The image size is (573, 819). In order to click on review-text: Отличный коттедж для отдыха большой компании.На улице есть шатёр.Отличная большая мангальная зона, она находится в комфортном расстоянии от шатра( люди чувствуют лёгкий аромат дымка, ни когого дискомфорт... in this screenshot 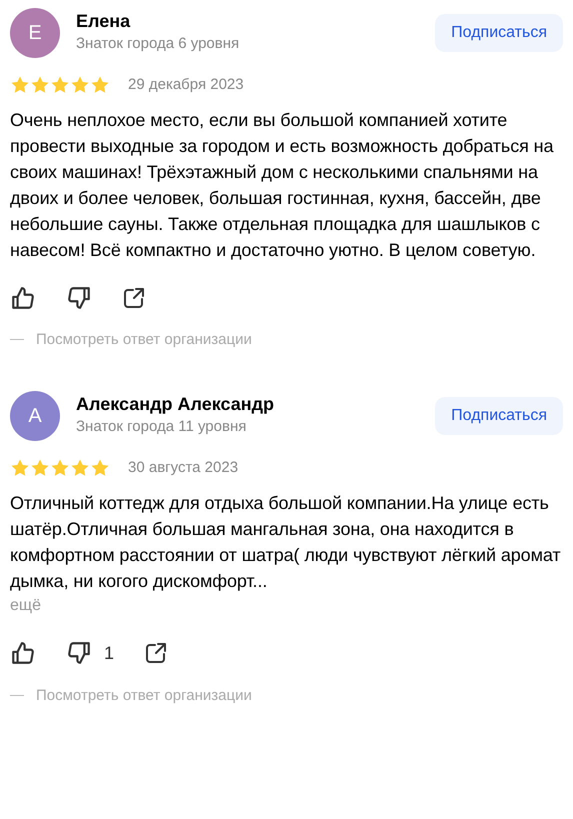, I will do `click(286, 542)`.